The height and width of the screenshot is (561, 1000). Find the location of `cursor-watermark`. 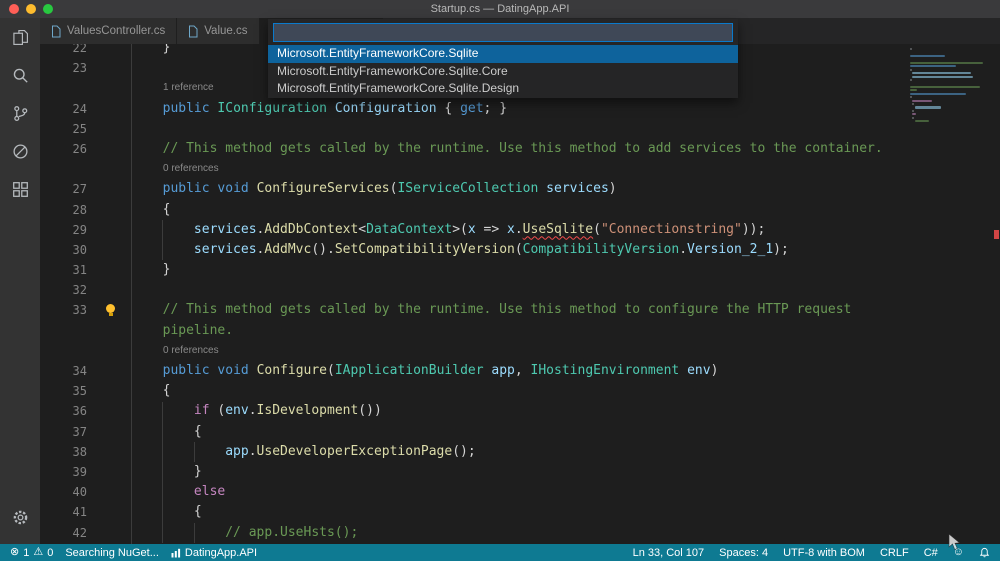

cursor-watermark is located at coordinates (954, 542).